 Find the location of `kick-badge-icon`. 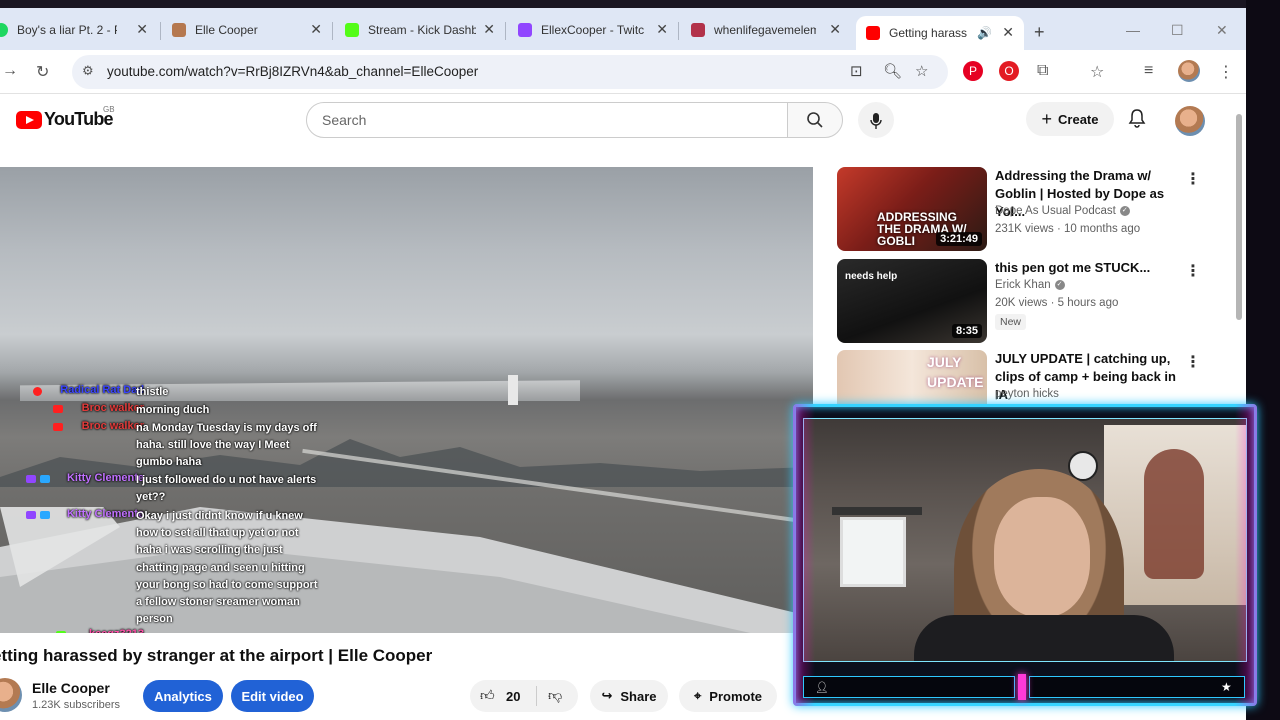

kick-badge-icon is located at coordinates (61, 632).